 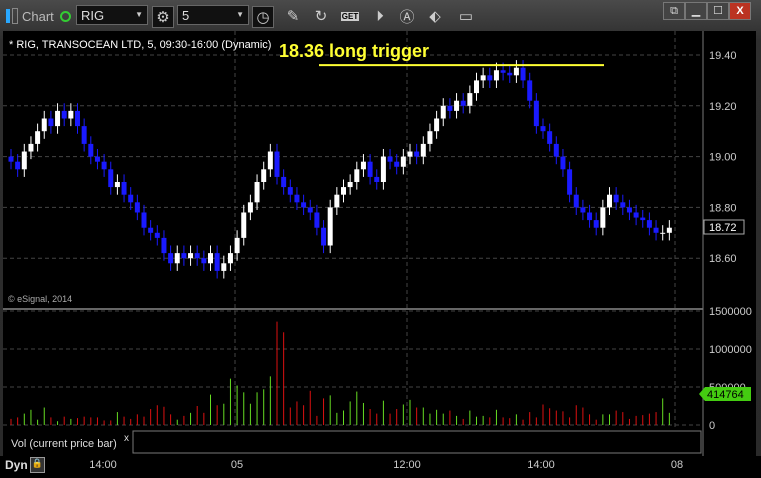 I want to click on time-label: 05, so click(x=237, y=465).